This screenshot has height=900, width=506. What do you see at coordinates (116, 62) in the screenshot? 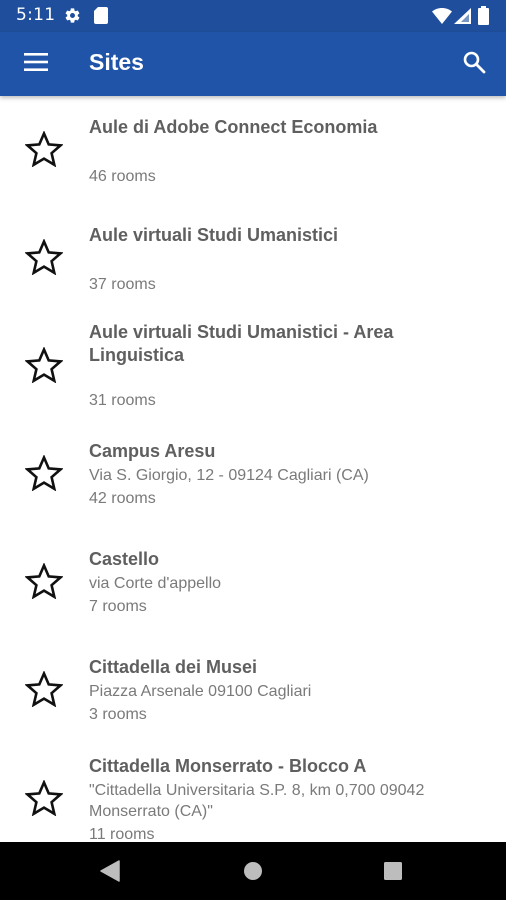
I see `page-title: Sites` at bounding box center [116, 62].